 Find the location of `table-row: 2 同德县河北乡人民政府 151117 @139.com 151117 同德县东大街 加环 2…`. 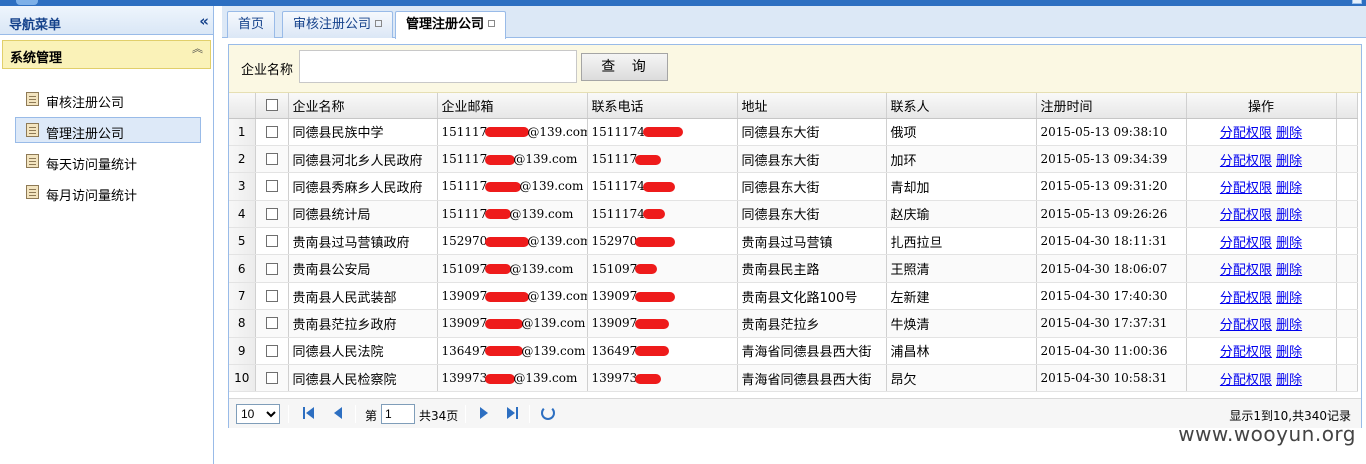

table-row: 2 同德县河北乡人民政府 151117 @139.com 151117 同德县东大街 加环 2… is located at coordinates (793, 159).